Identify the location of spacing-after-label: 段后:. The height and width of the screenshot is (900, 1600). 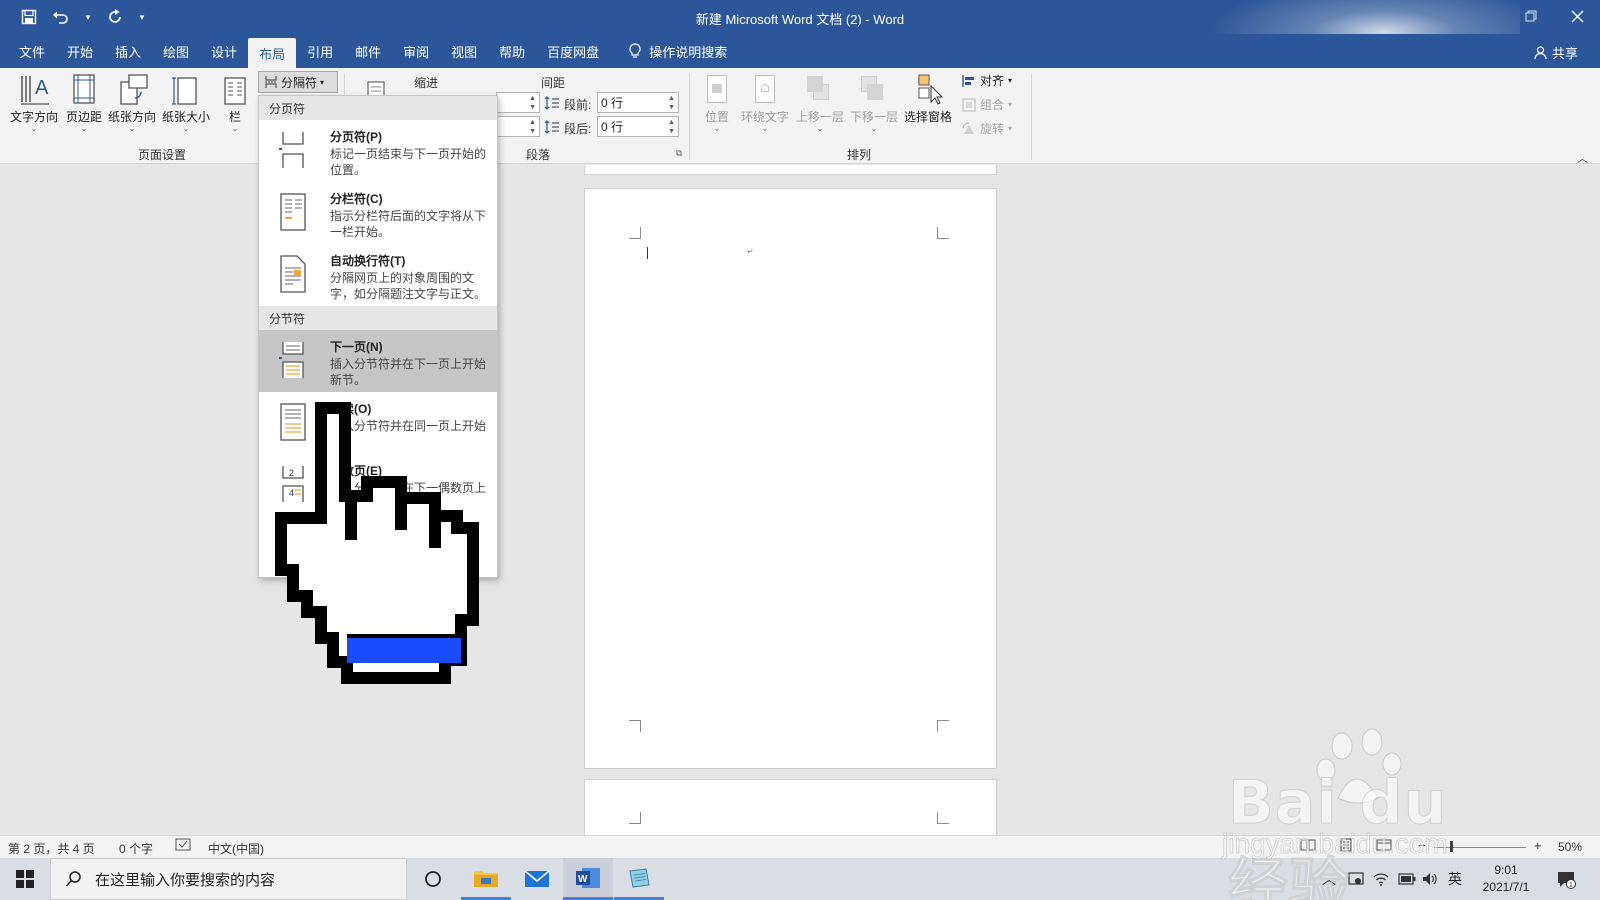
(578, 129).